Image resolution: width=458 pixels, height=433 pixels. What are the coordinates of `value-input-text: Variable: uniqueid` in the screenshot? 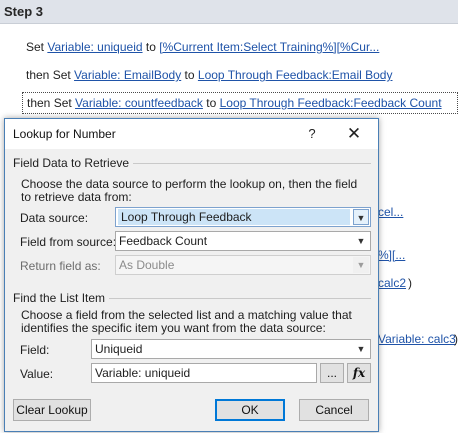 It's located at (143, 373).